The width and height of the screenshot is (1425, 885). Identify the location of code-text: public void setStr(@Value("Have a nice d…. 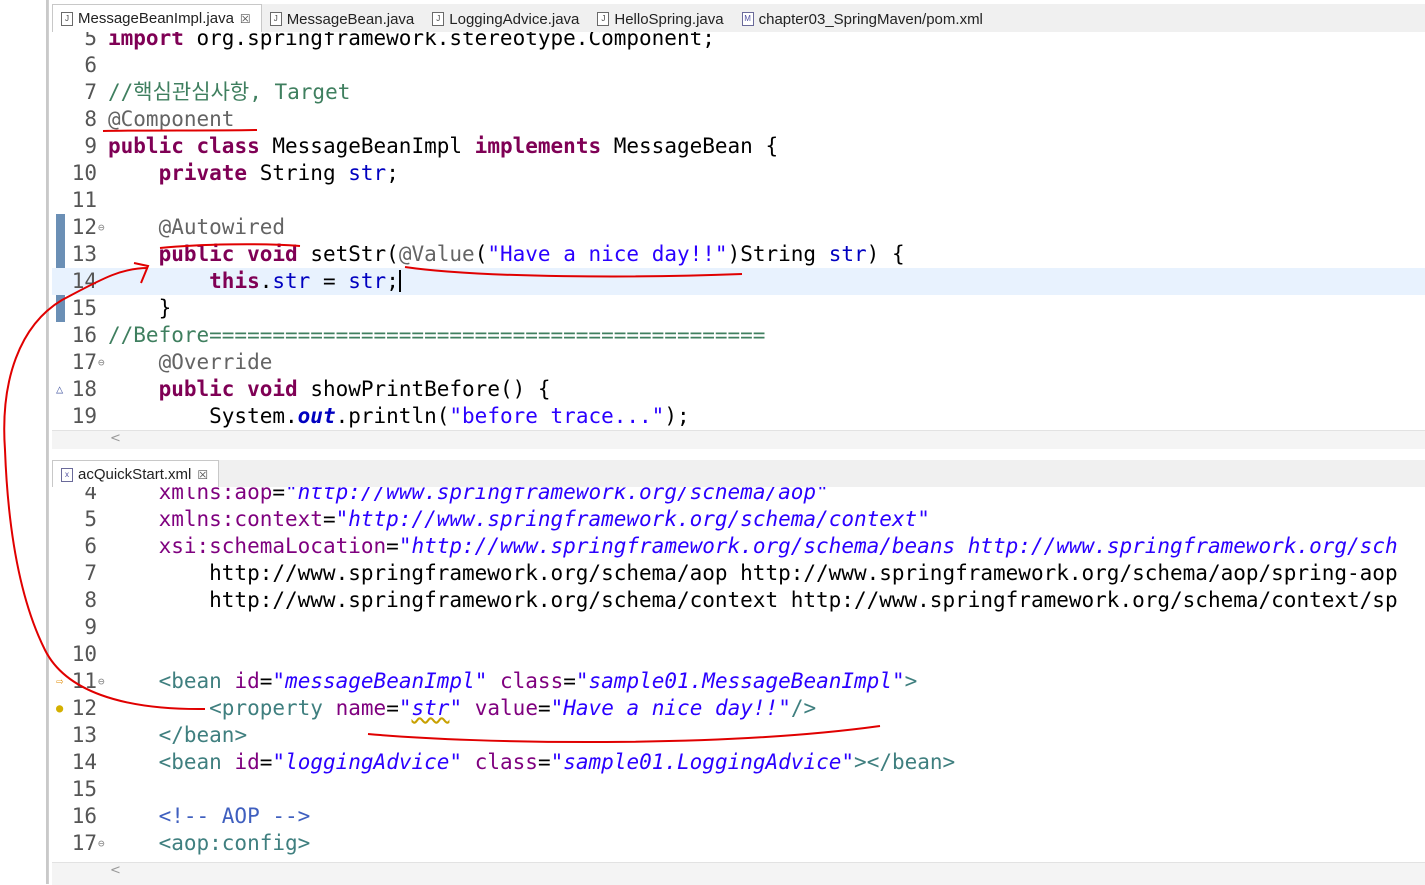
(531, 254).